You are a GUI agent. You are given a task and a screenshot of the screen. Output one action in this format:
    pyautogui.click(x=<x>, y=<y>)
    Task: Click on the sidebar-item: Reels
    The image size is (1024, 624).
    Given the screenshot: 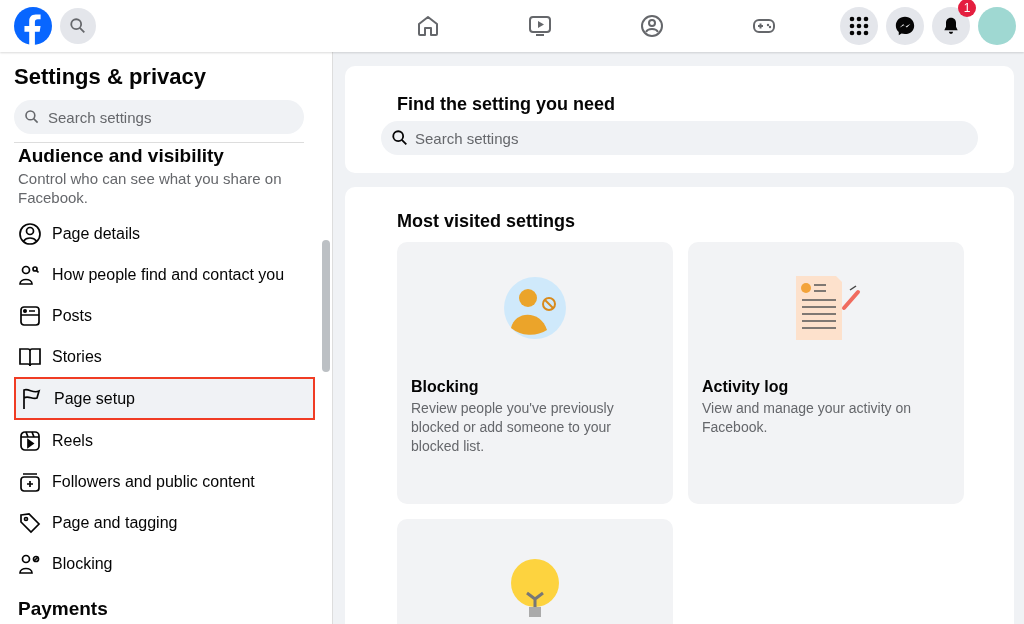 What is the action you would take?
    pyautogui.click(x=164, y=440)
    